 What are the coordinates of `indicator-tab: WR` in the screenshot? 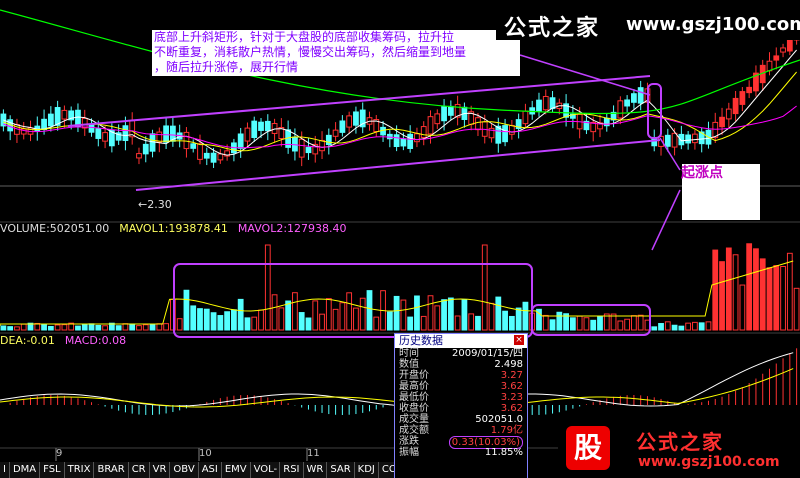 It's located at (316, 470).